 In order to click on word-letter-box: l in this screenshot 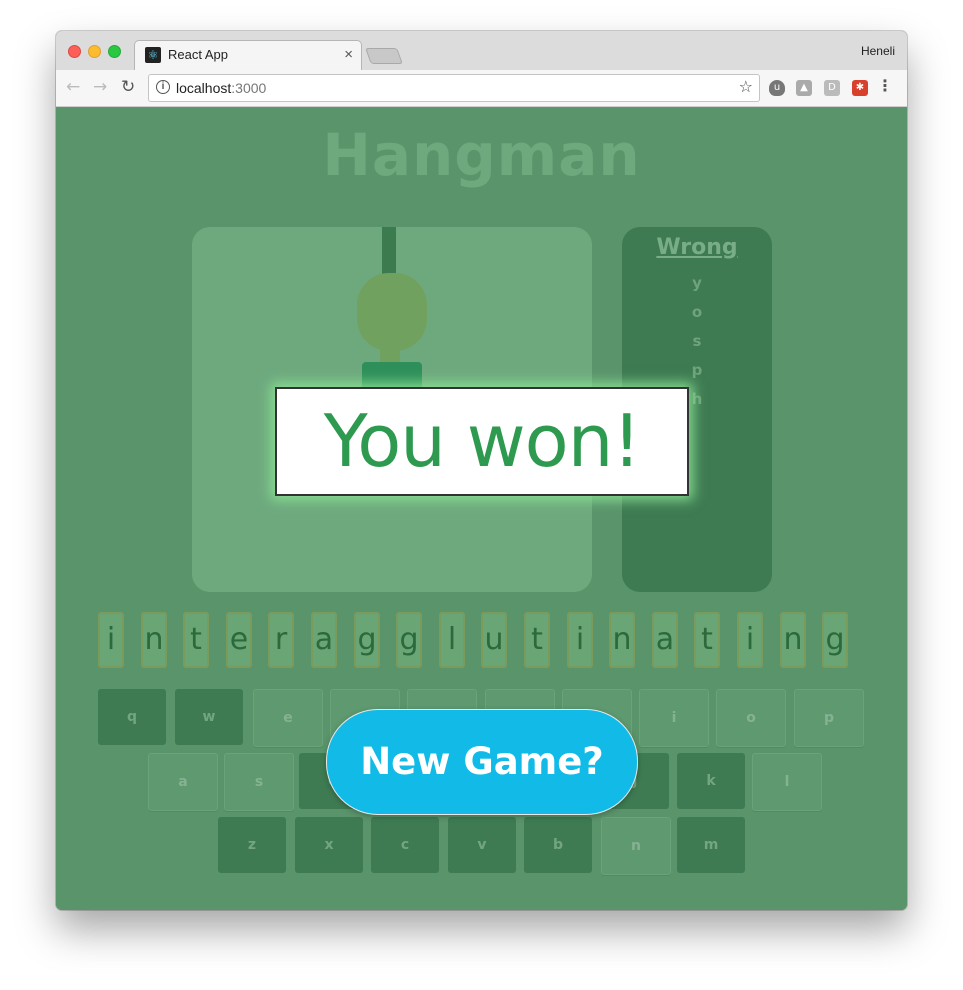, I will do `click(452, 640)`.